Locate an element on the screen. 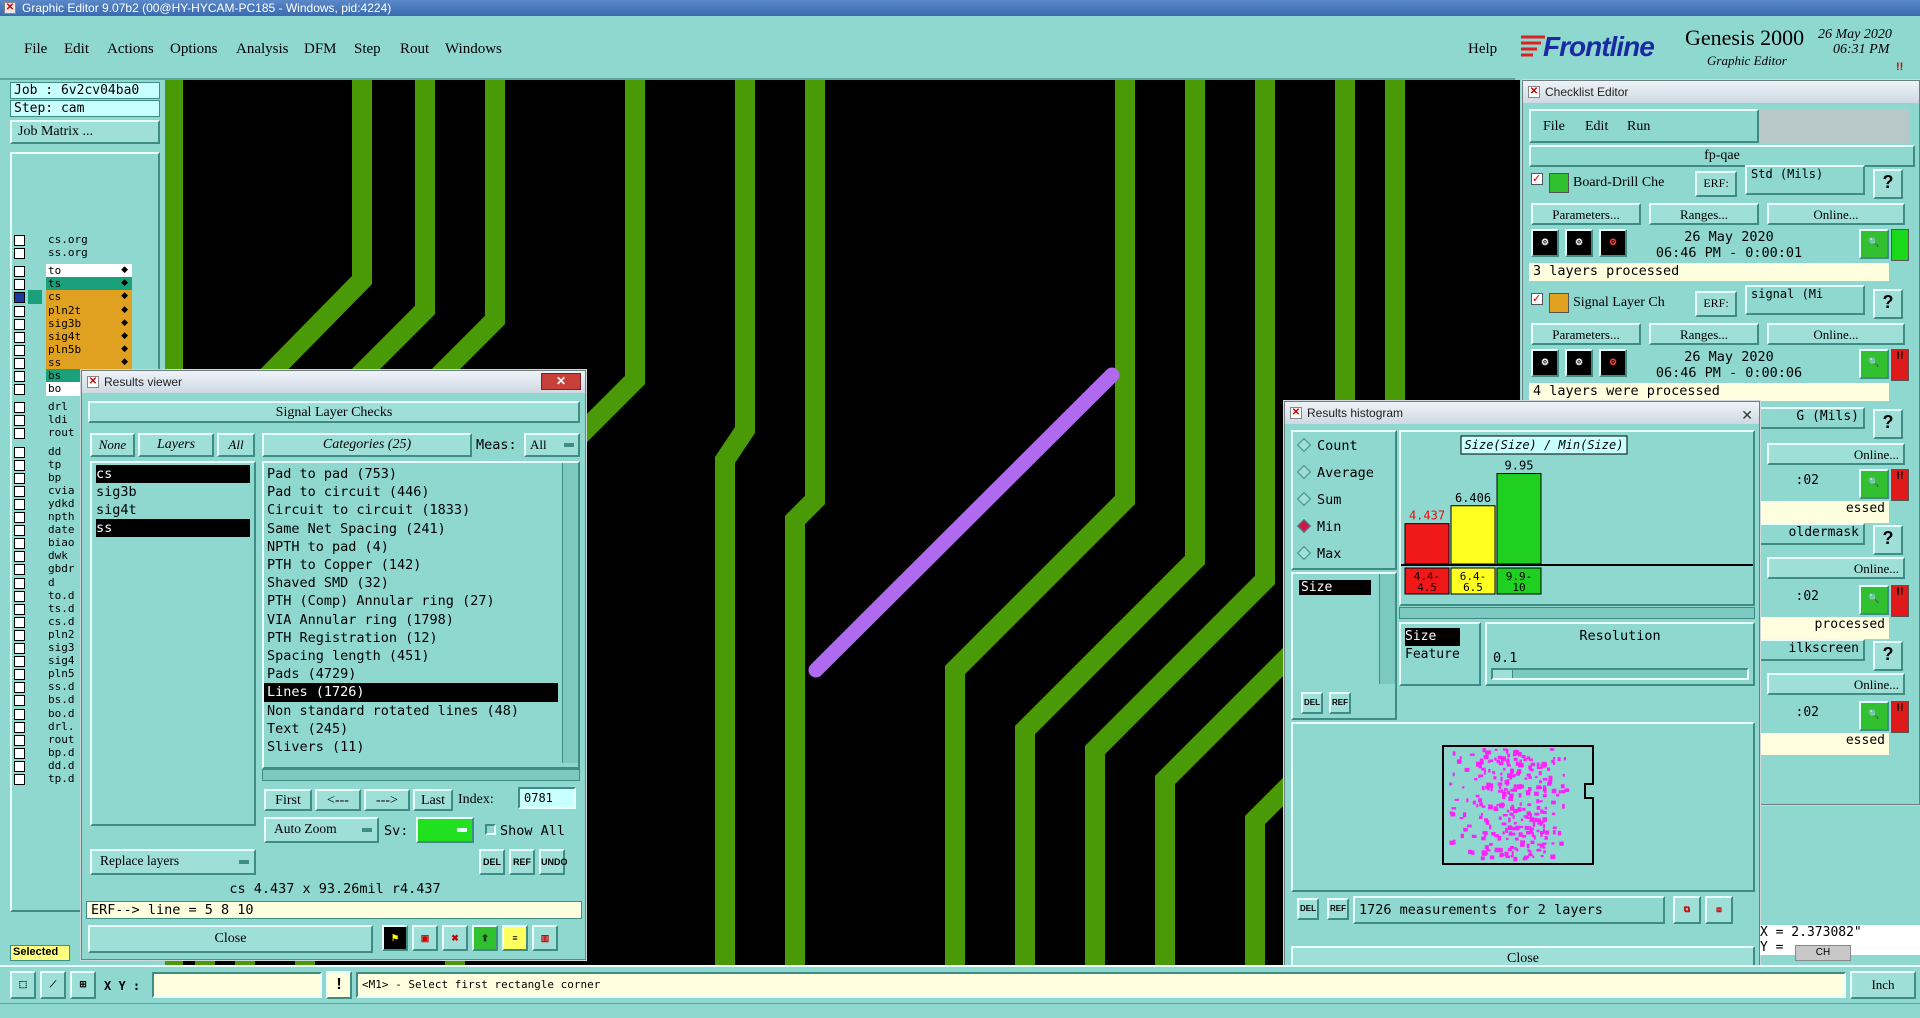 The height and width of the screenshot is (1018, 1920). grid-tool-icon: ⊞ is located at coordinates (83, 985).